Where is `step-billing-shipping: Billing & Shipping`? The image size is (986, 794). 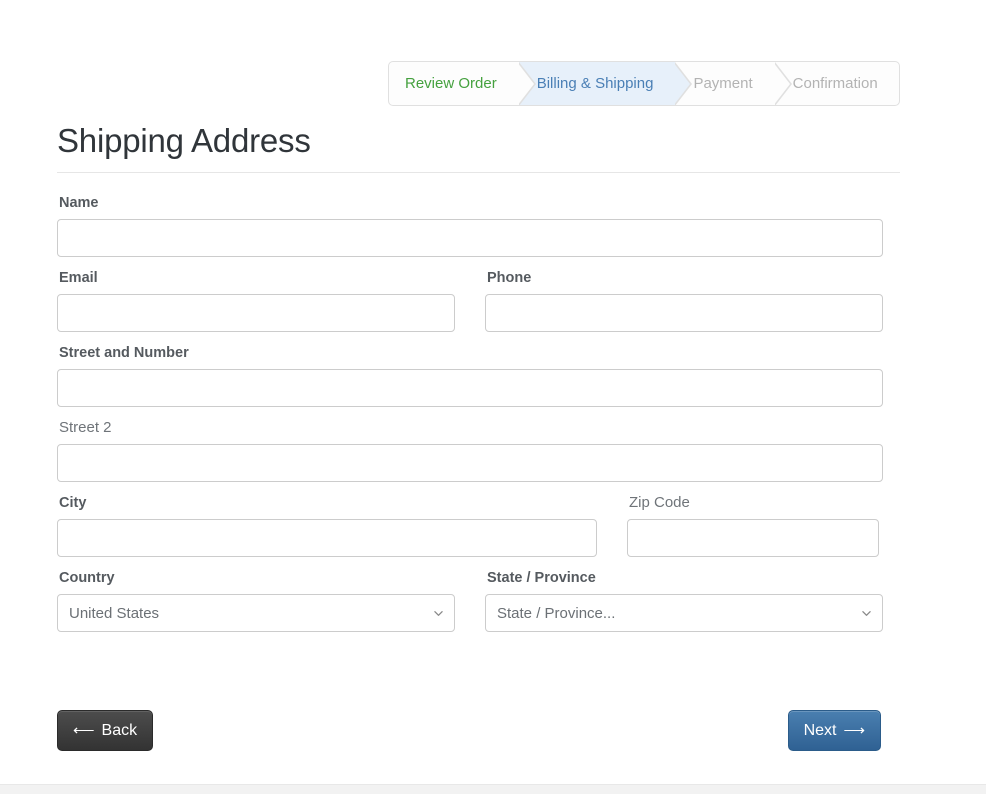 step-billing-shipping: Billing & Shipping is located at coordinates (605, 83).